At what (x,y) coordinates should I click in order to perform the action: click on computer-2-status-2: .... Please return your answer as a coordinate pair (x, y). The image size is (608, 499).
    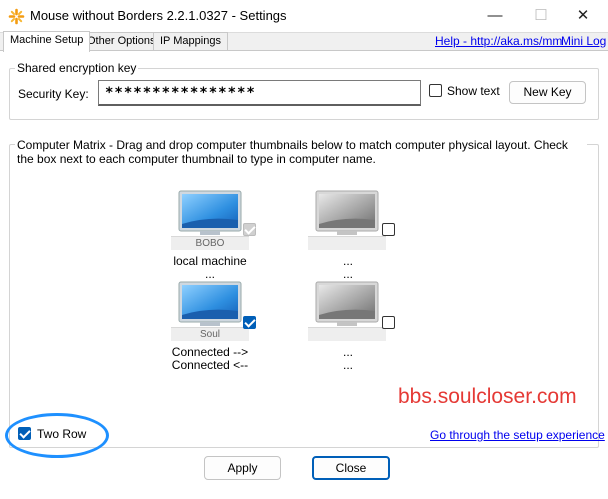
    Looking at the image, I should click on (347, 274).